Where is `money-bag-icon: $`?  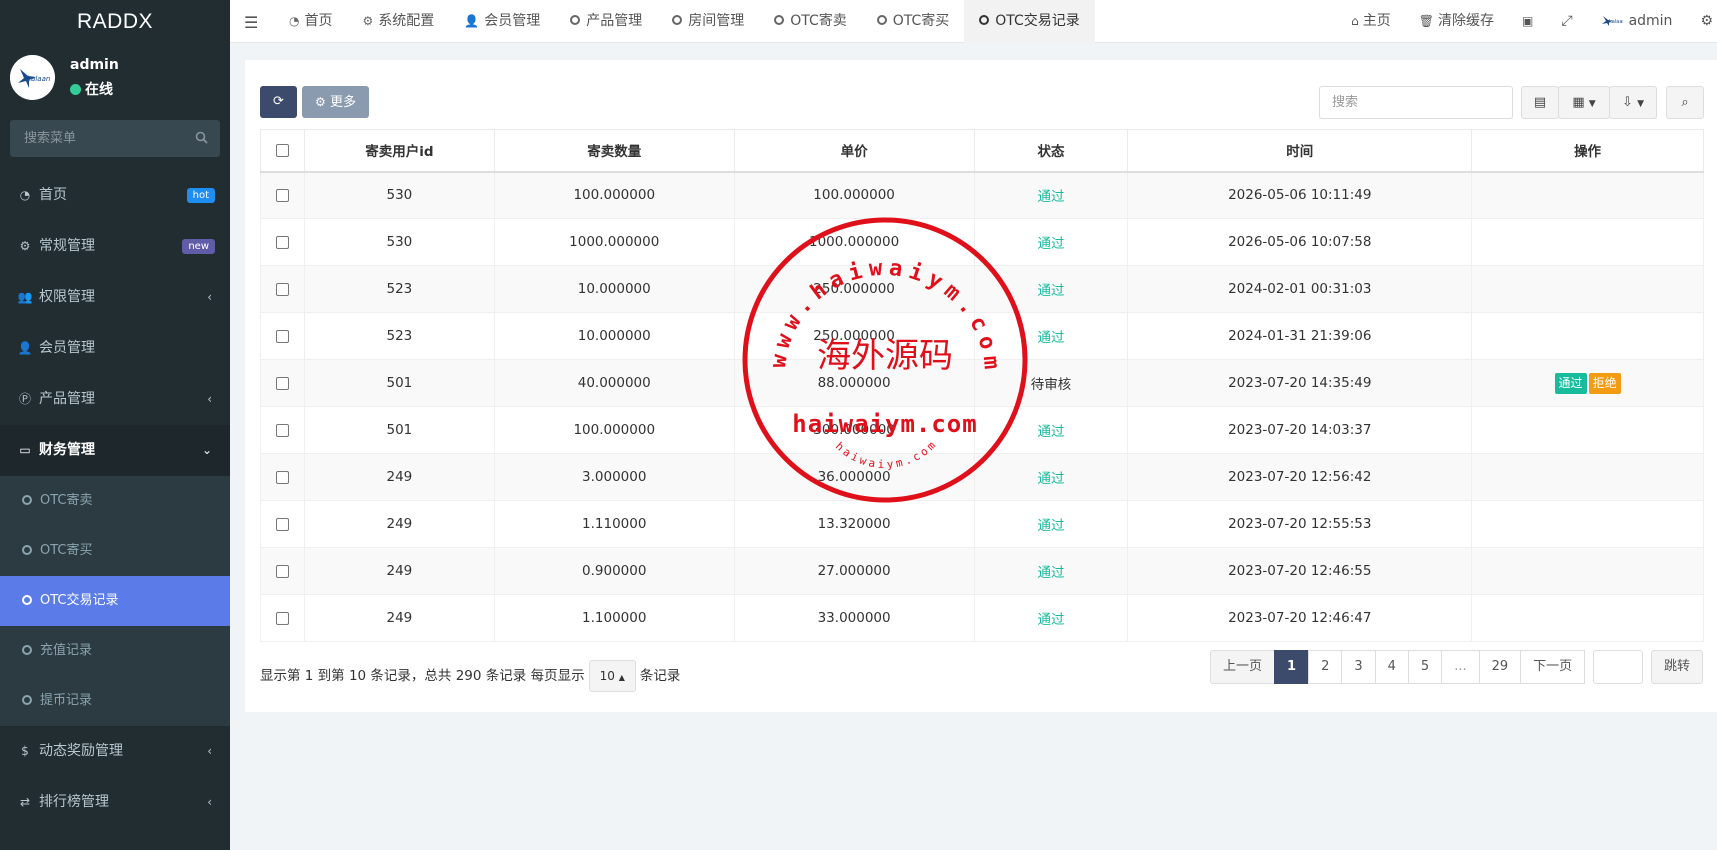
money-bag-icon: $ is located at coordinates (25, 751).